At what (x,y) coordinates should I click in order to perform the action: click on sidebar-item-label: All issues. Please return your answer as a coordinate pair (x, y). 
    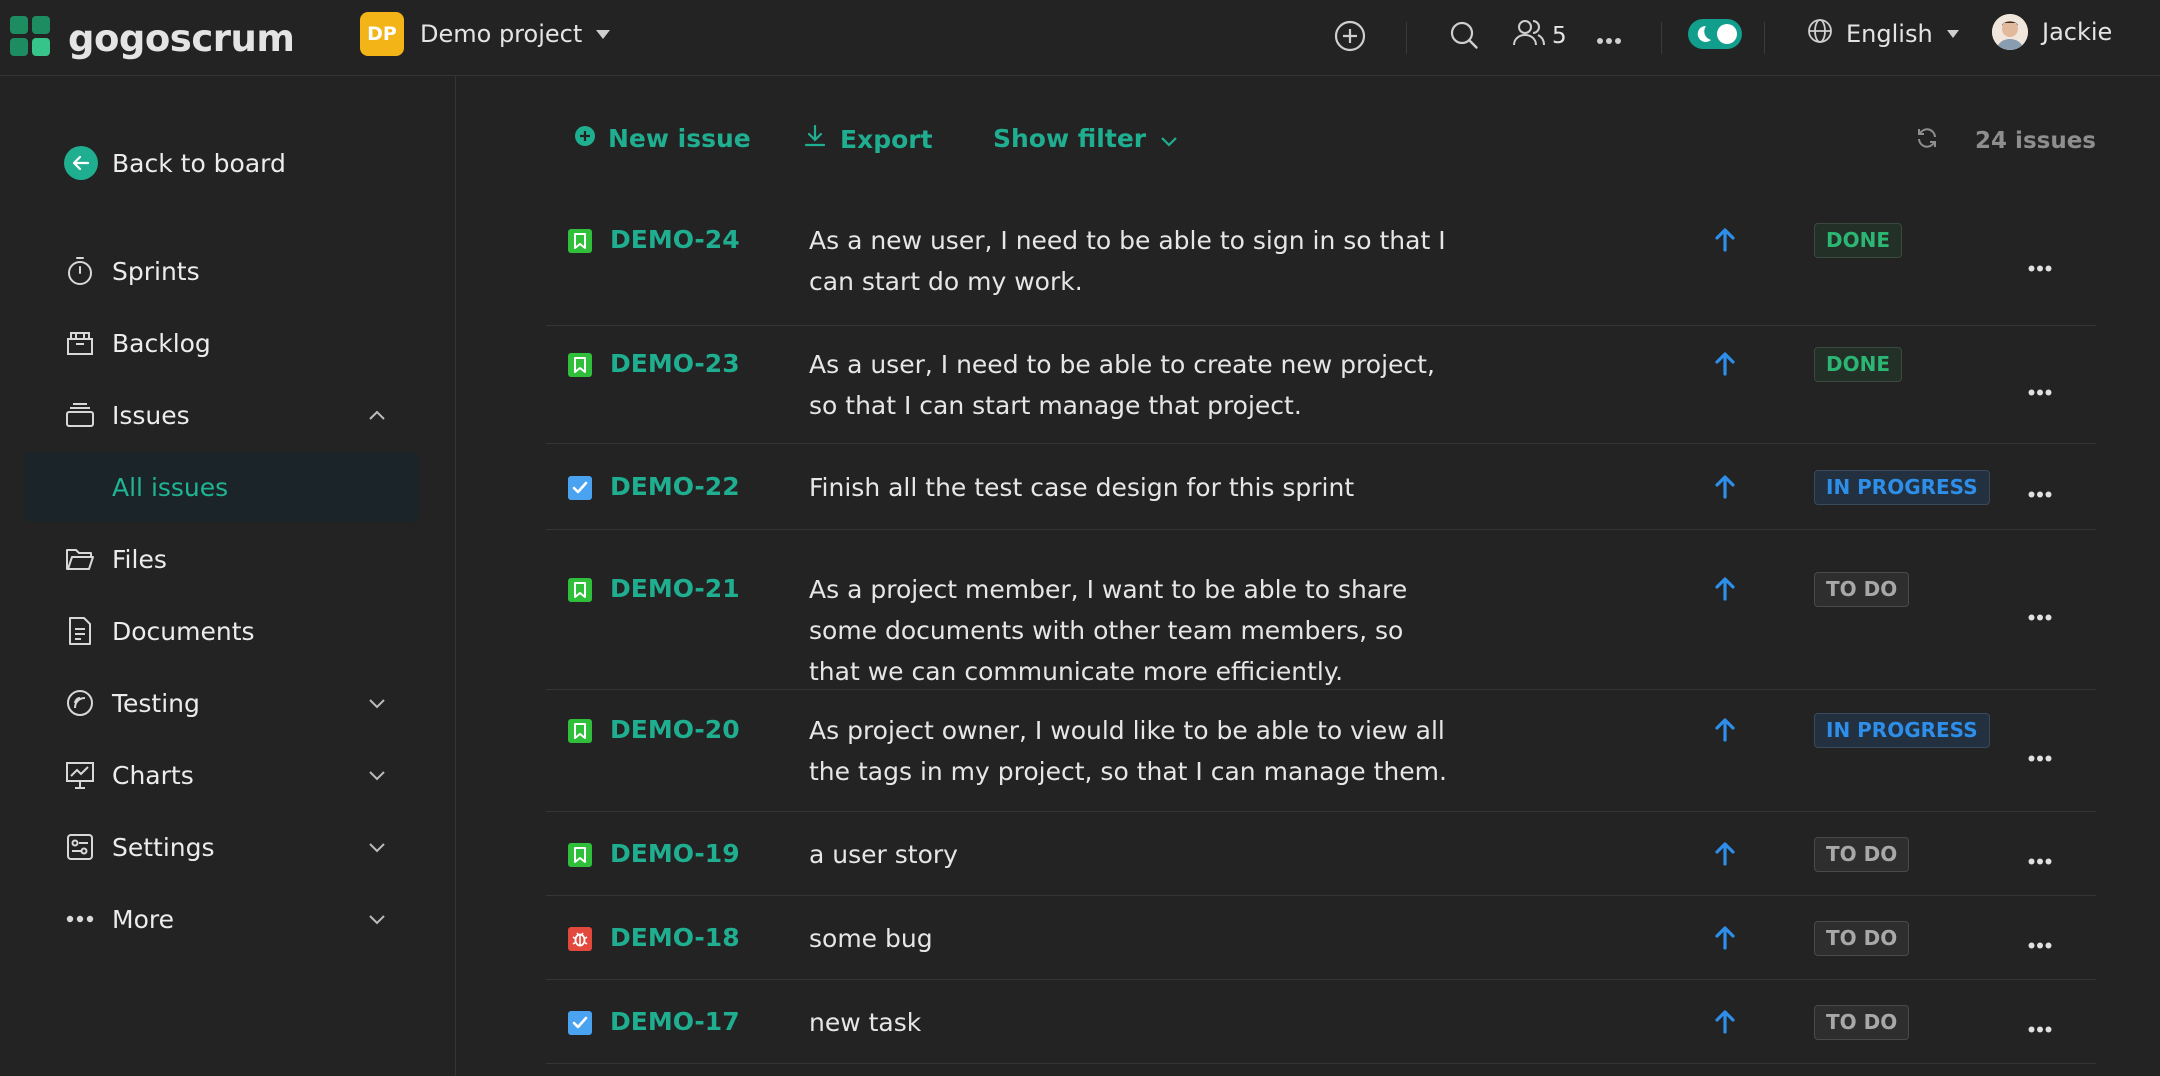
    Looking at the image, I should click on (170, 487).